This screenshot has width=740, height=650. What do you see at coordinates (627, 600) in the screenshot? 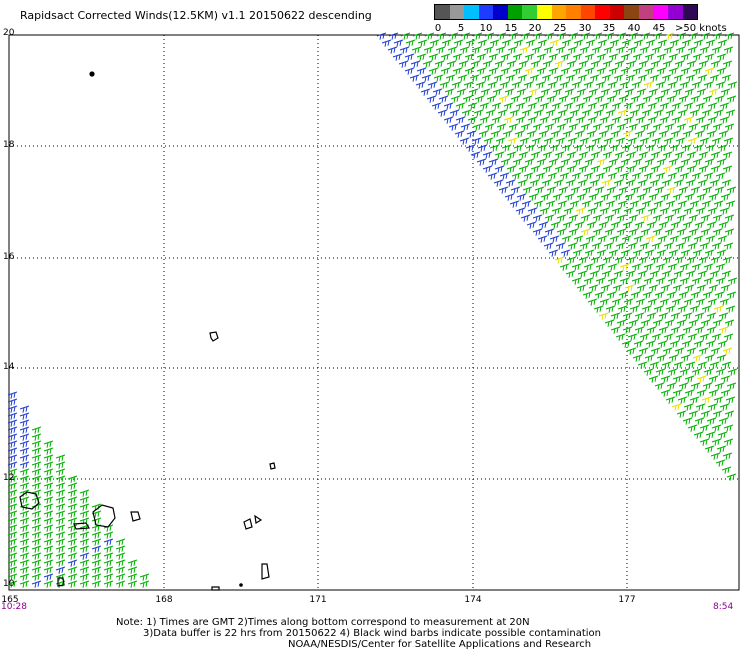
I see `lon-label-177: 177` at bounding box center [627, 600].